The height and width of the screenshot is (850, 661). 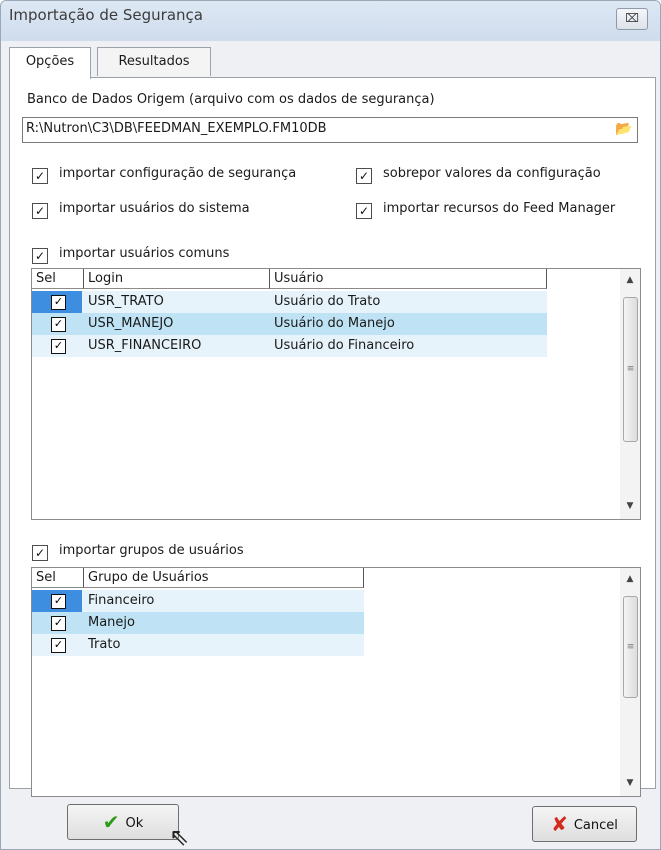 I want to click on overwrite-config-checkbox: ✓, so click(x=364, y=176).